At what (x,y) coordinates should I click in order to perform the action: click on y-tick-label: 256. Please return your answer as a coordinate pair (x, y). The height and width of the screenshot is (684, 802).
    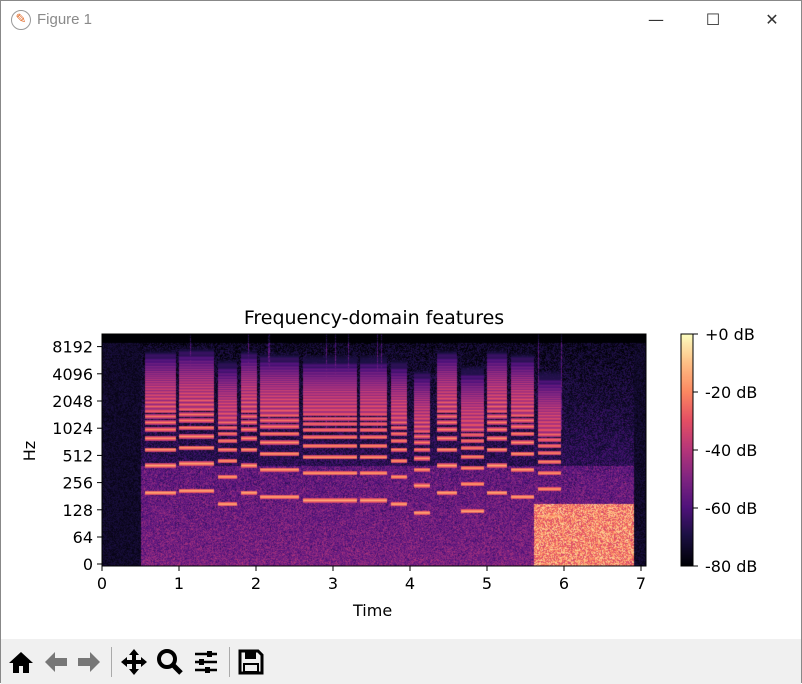
    Looking at the image, I should click on (77, 483).